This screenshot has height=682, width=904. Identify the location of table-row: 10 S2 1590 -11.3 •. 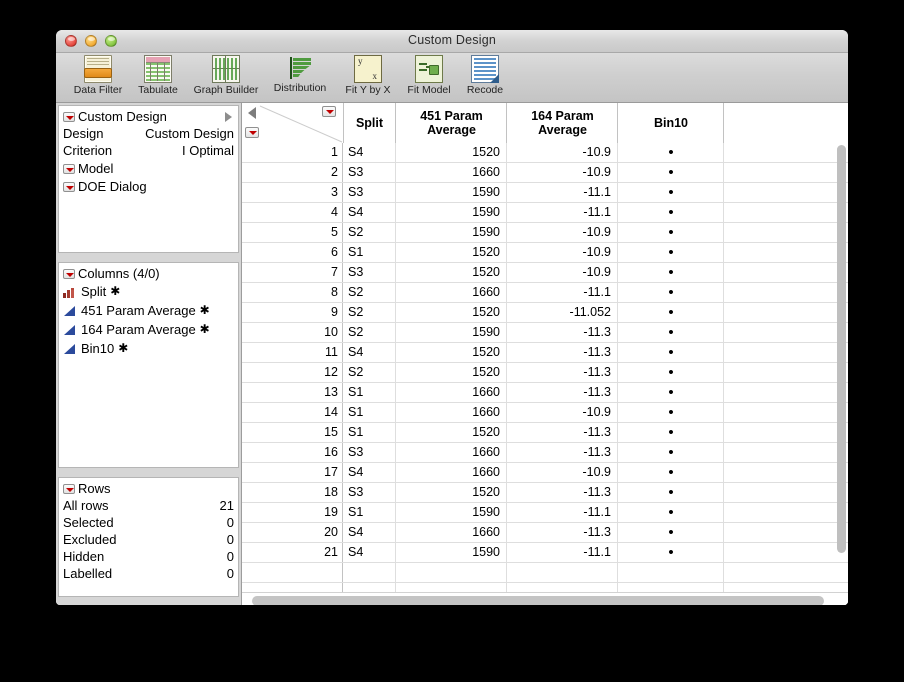
(545, 333).